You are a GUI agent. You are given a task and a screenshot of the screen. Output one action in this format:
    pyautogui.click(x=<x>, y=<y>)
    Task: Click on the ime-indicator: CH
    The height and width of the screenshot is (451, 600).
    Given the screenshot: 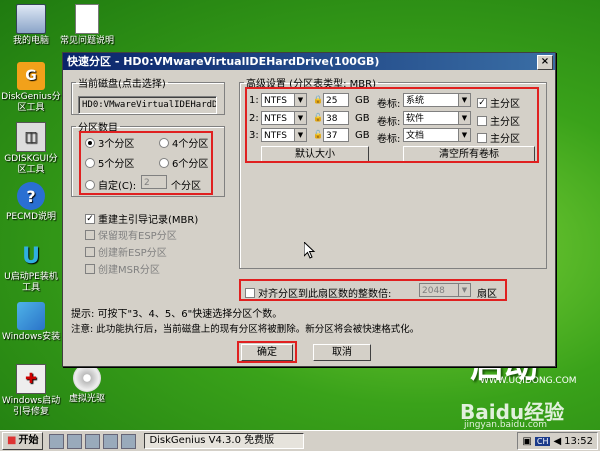 What is the action you would take?
    pyautogui.click(x=542, y=441)
    